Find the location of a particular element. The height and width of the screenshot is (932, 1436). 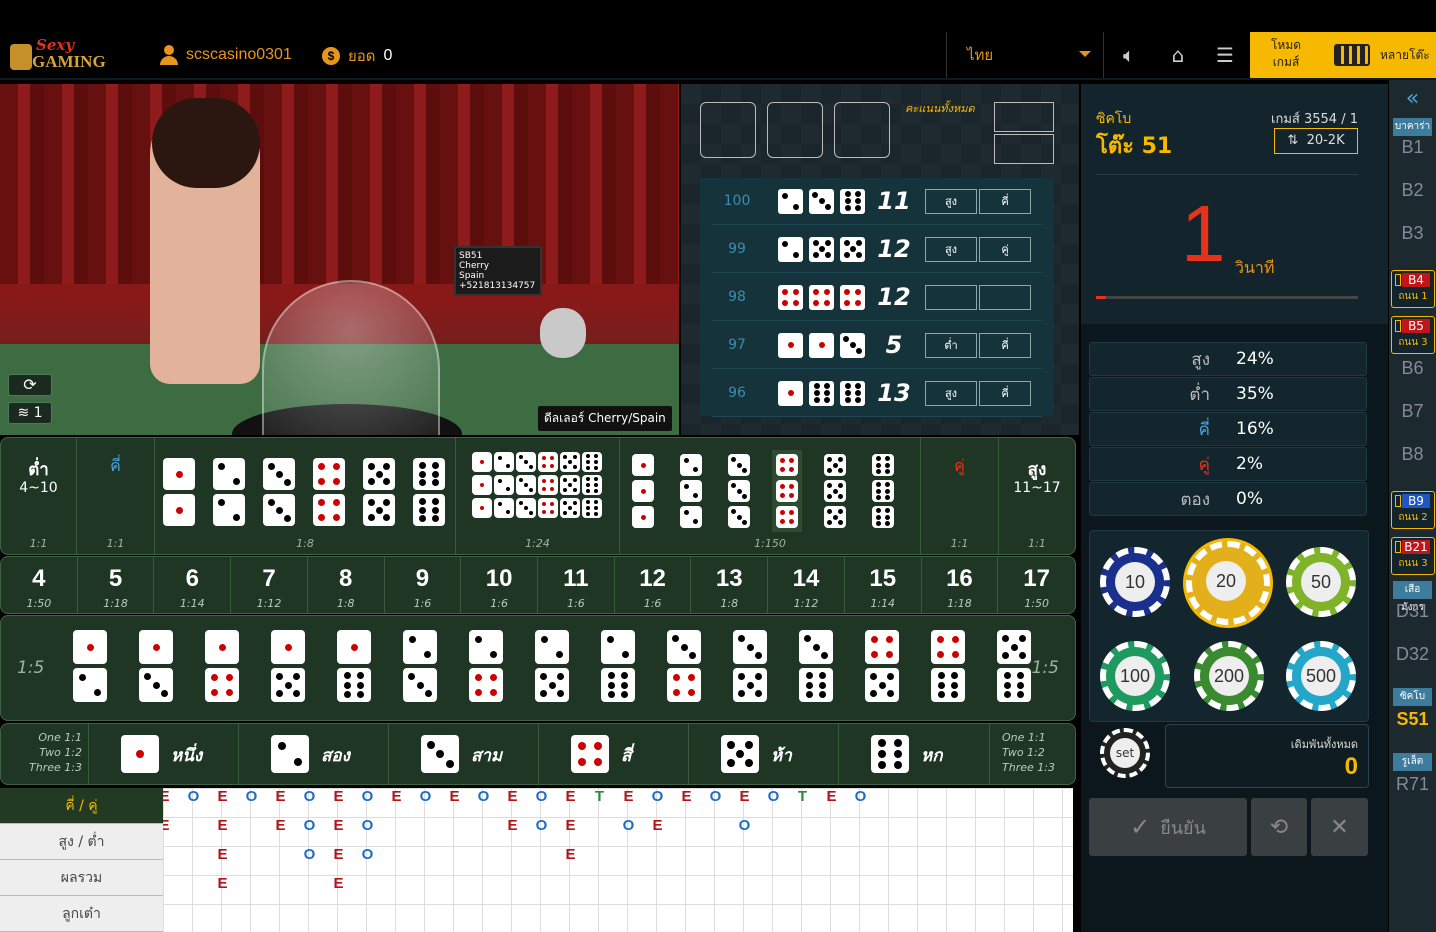

table-r71: R71 is located at coordinates (1412, 794).